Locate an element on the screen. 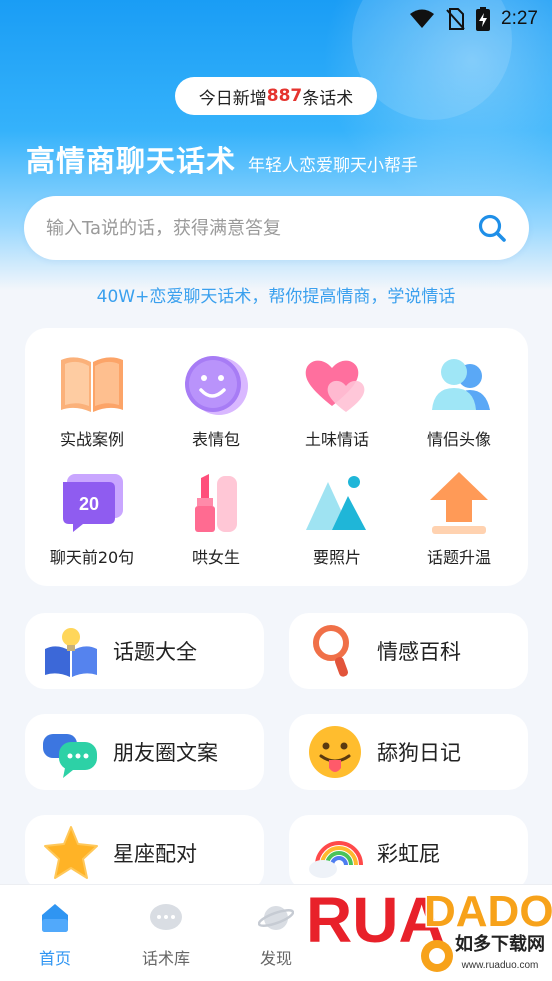 This screenshot has height=981, width=552. open-book-icon is located at coordinates (92, 385).